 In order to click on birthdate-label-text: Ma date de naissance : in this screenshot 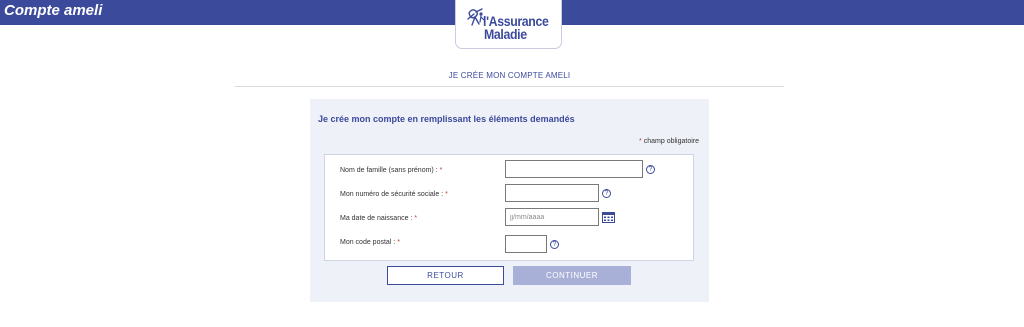, I will do `click(376, 218)`.